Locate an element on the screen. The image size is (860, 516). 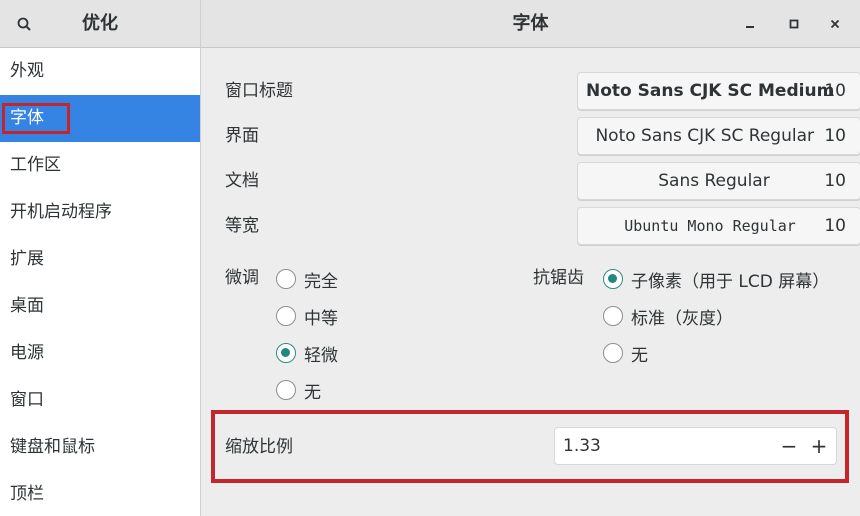
scaling-spinbutton: 1.33 − + is located at coordinates (695, 446).